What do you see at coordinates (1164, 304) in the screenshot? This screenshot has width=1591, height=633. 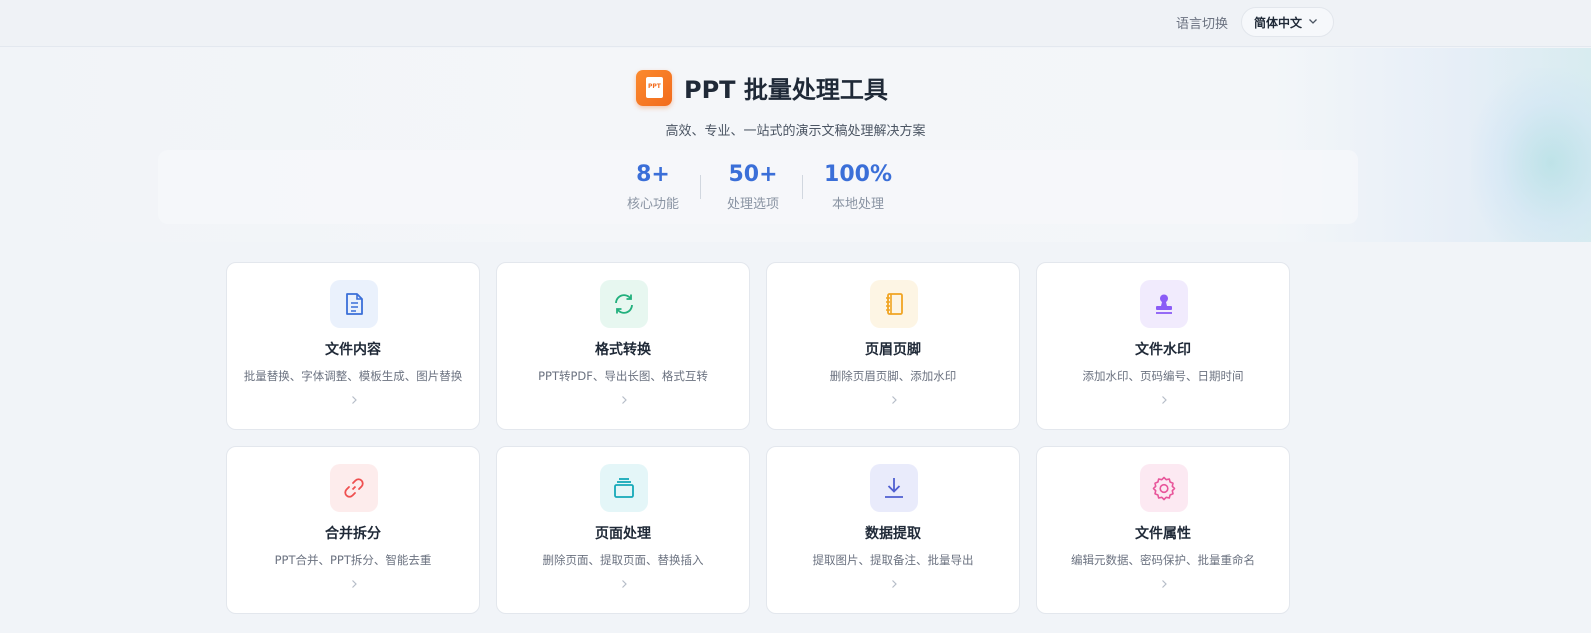 I see `stamp-icon` at bounding box center [1164, 304].